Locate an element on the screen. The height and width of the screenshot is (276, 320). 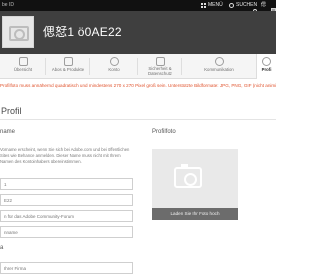
divider is located at coordinates (138, 119).